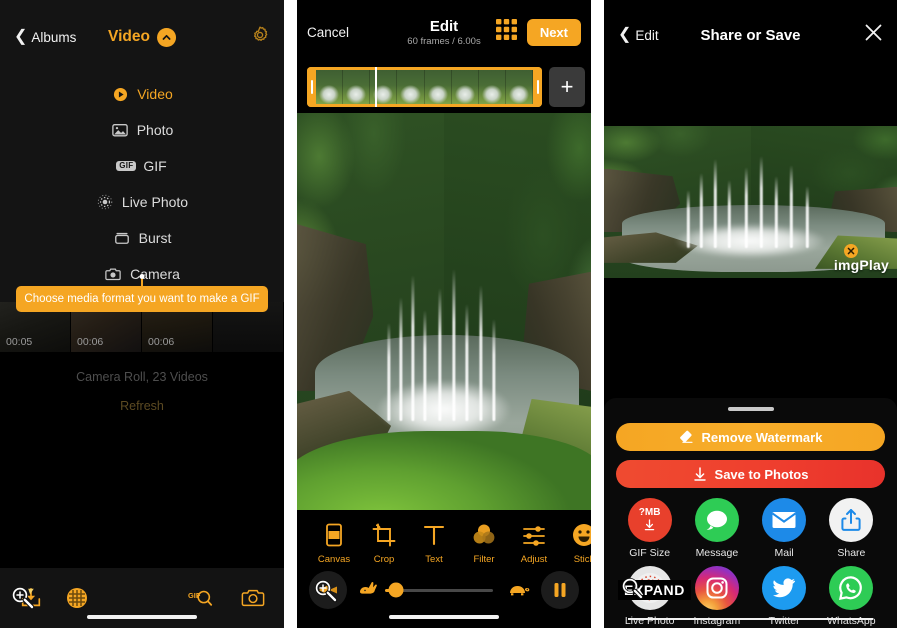  I want to click on gif-search-button: GIF, so click(201, 598).